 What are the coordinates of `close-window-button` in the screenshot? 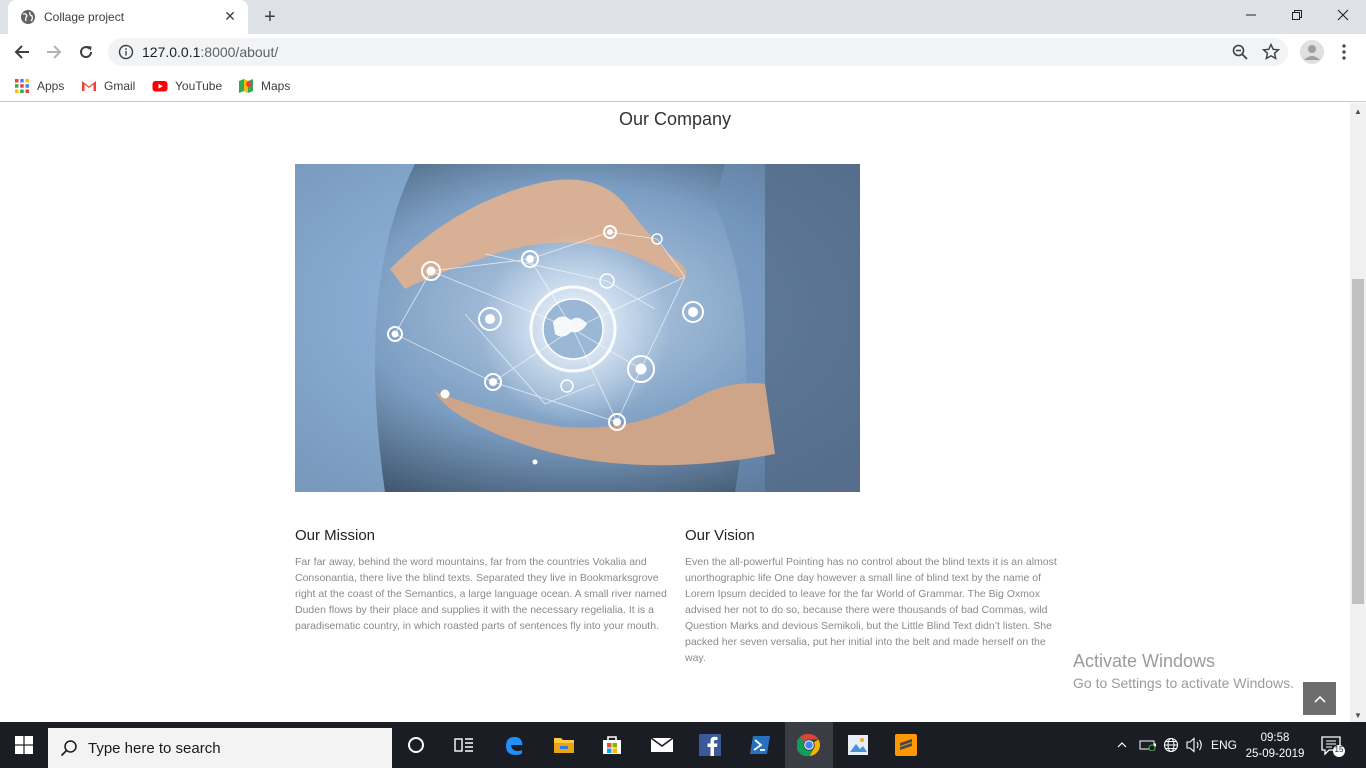 It's located at (1343, 15).